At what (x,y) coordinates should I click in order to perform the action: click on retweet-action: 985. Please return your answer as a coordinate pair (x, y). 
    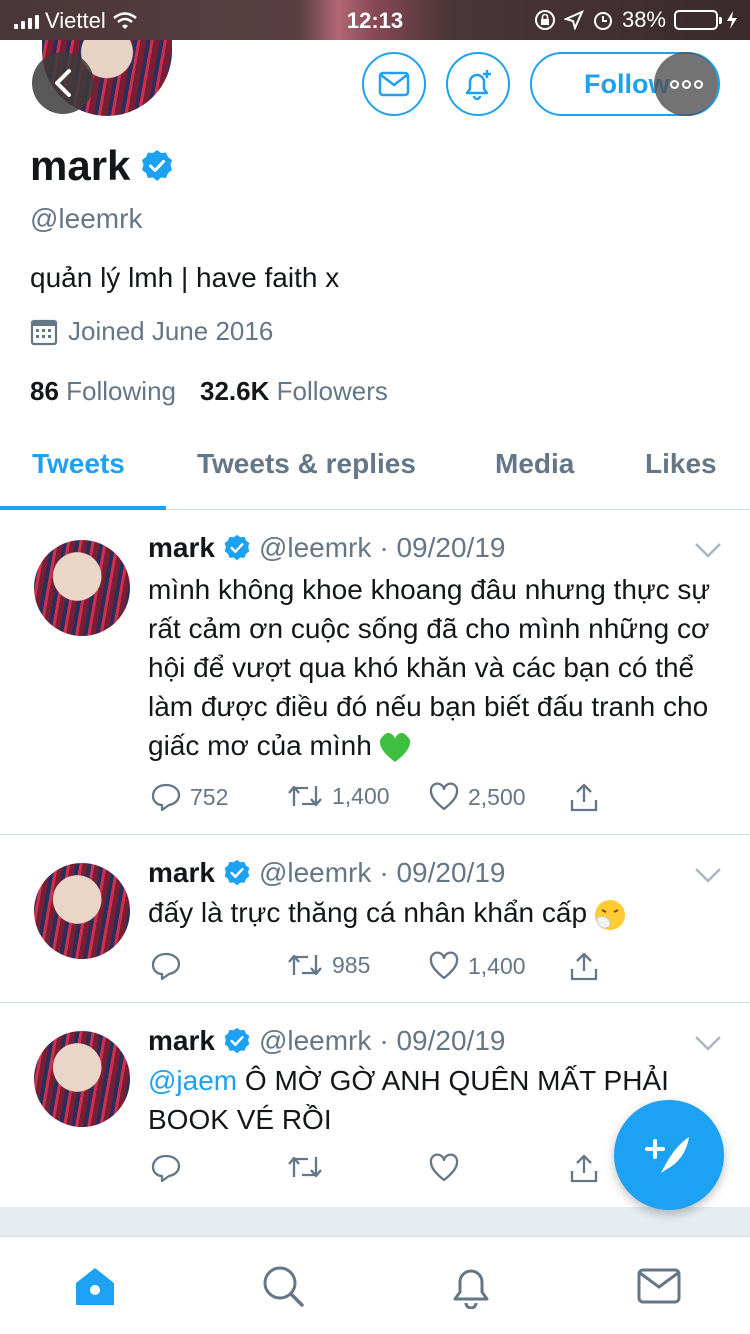
    Looking at the image, I should click on (328, 965).